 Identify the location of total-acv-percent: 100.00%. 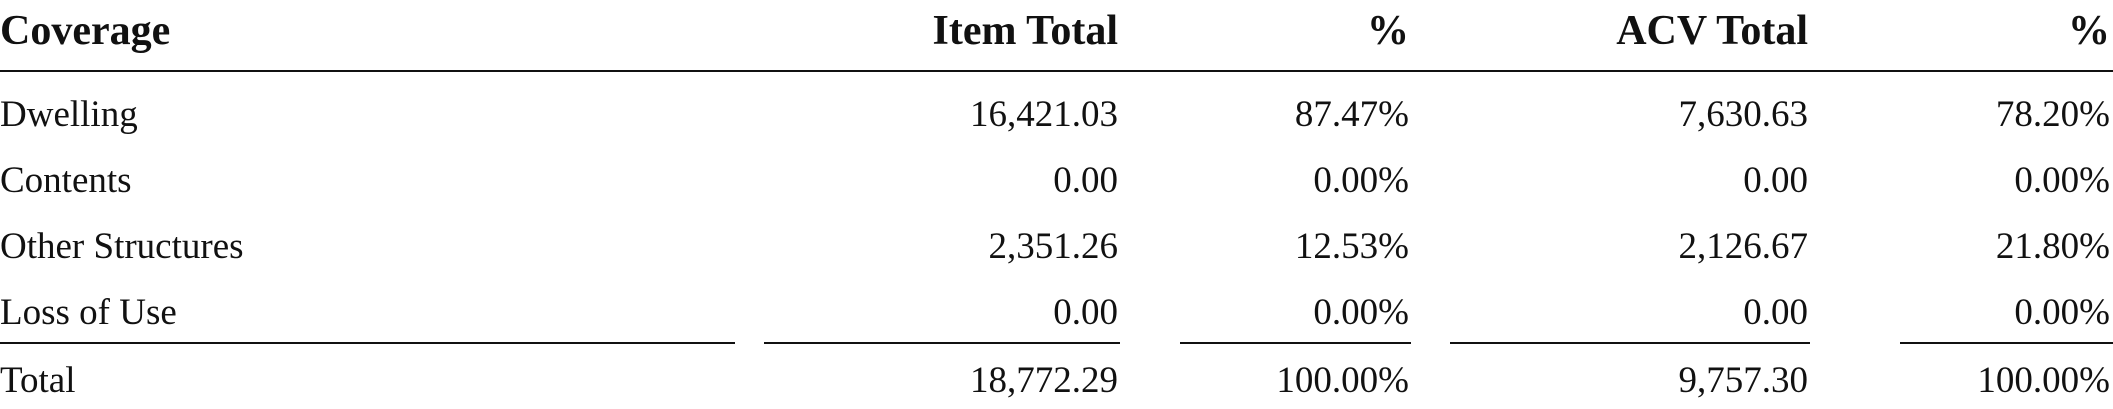
(2043, 380).